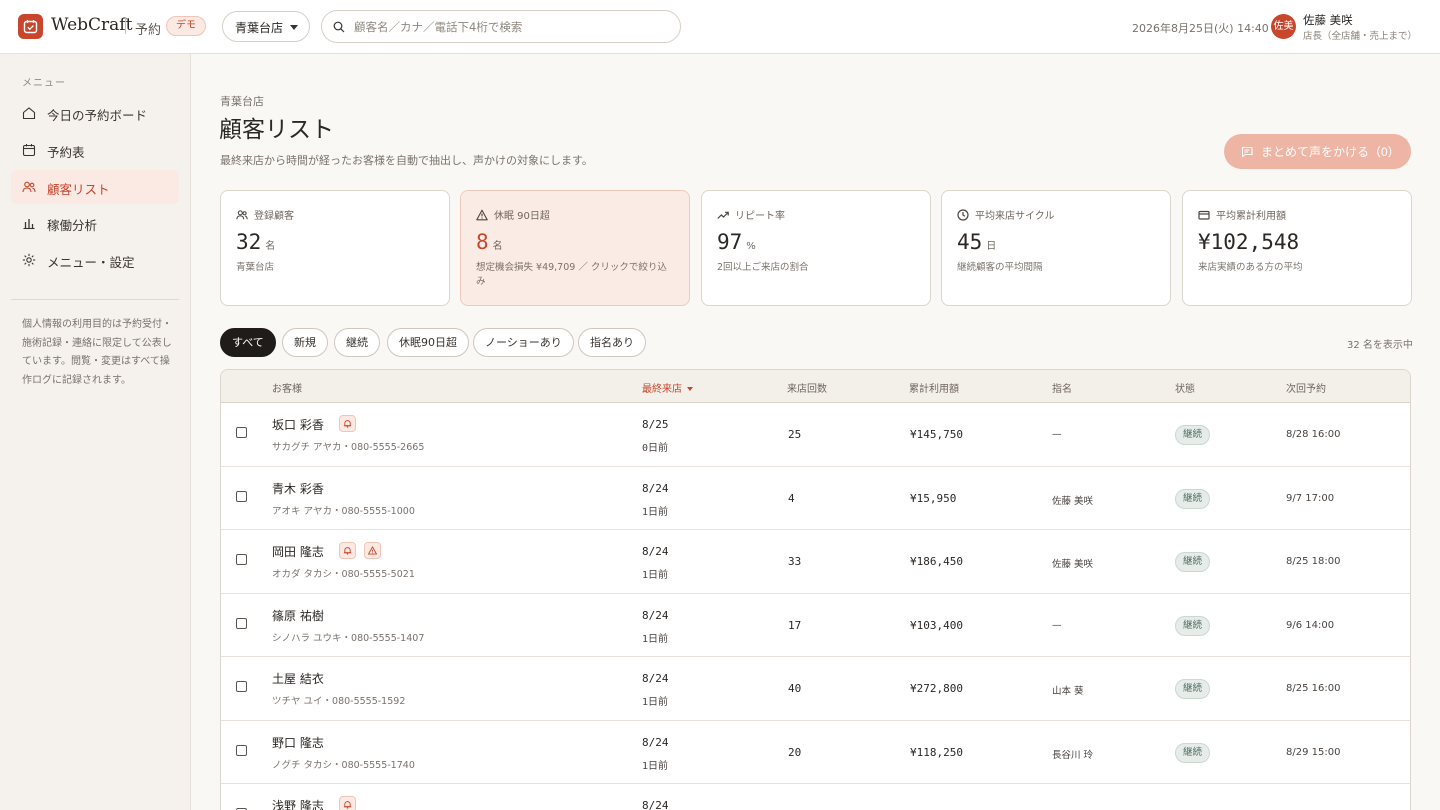 This screenshot has height=810, width=1440. Describe the element at coordinates (791, 498) in the screenshot. I see `visit-count: 4` at that location.